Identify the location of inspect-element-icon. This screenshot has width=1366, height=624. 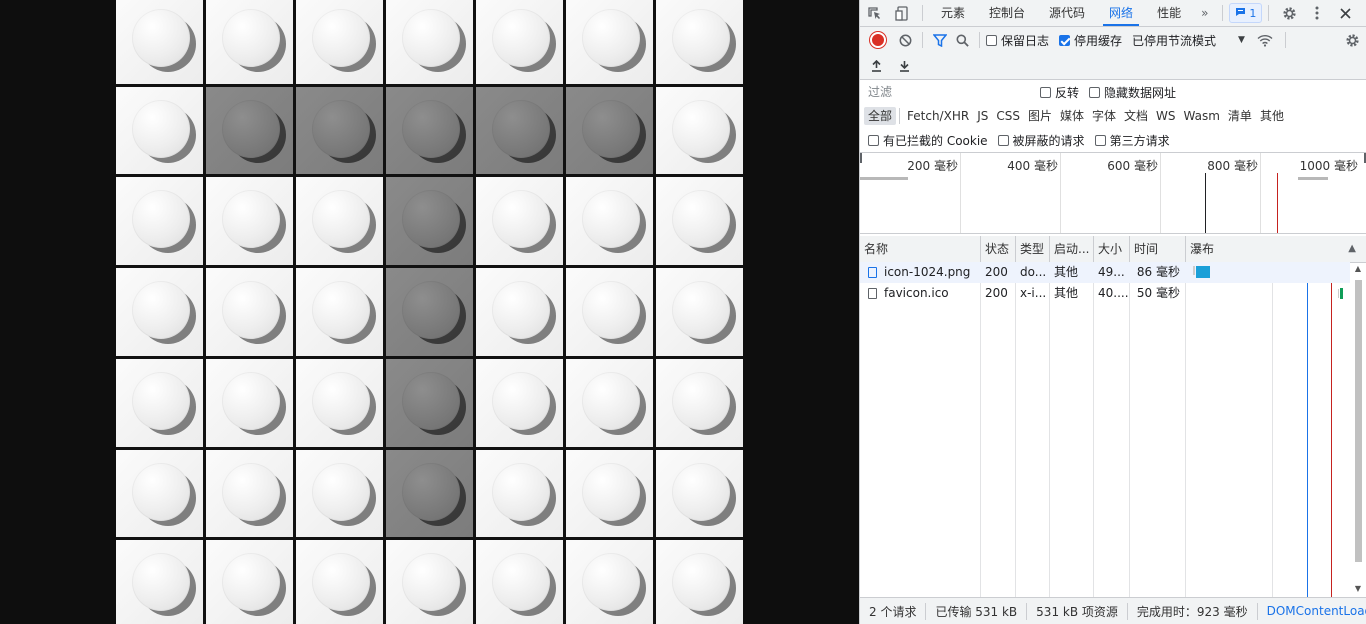
(874, 13).